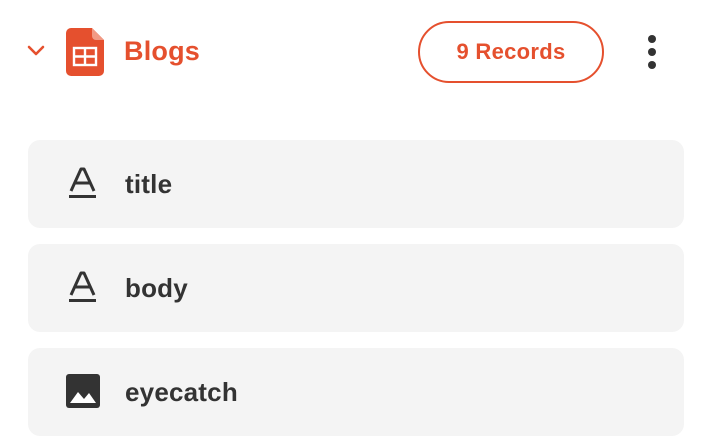 The height and width of the screenshot is (448, 712). What do you see at coordinates (85, 52) in the screenshot?
I see `spreadsheet-icon` at bounding box center [85, 52].